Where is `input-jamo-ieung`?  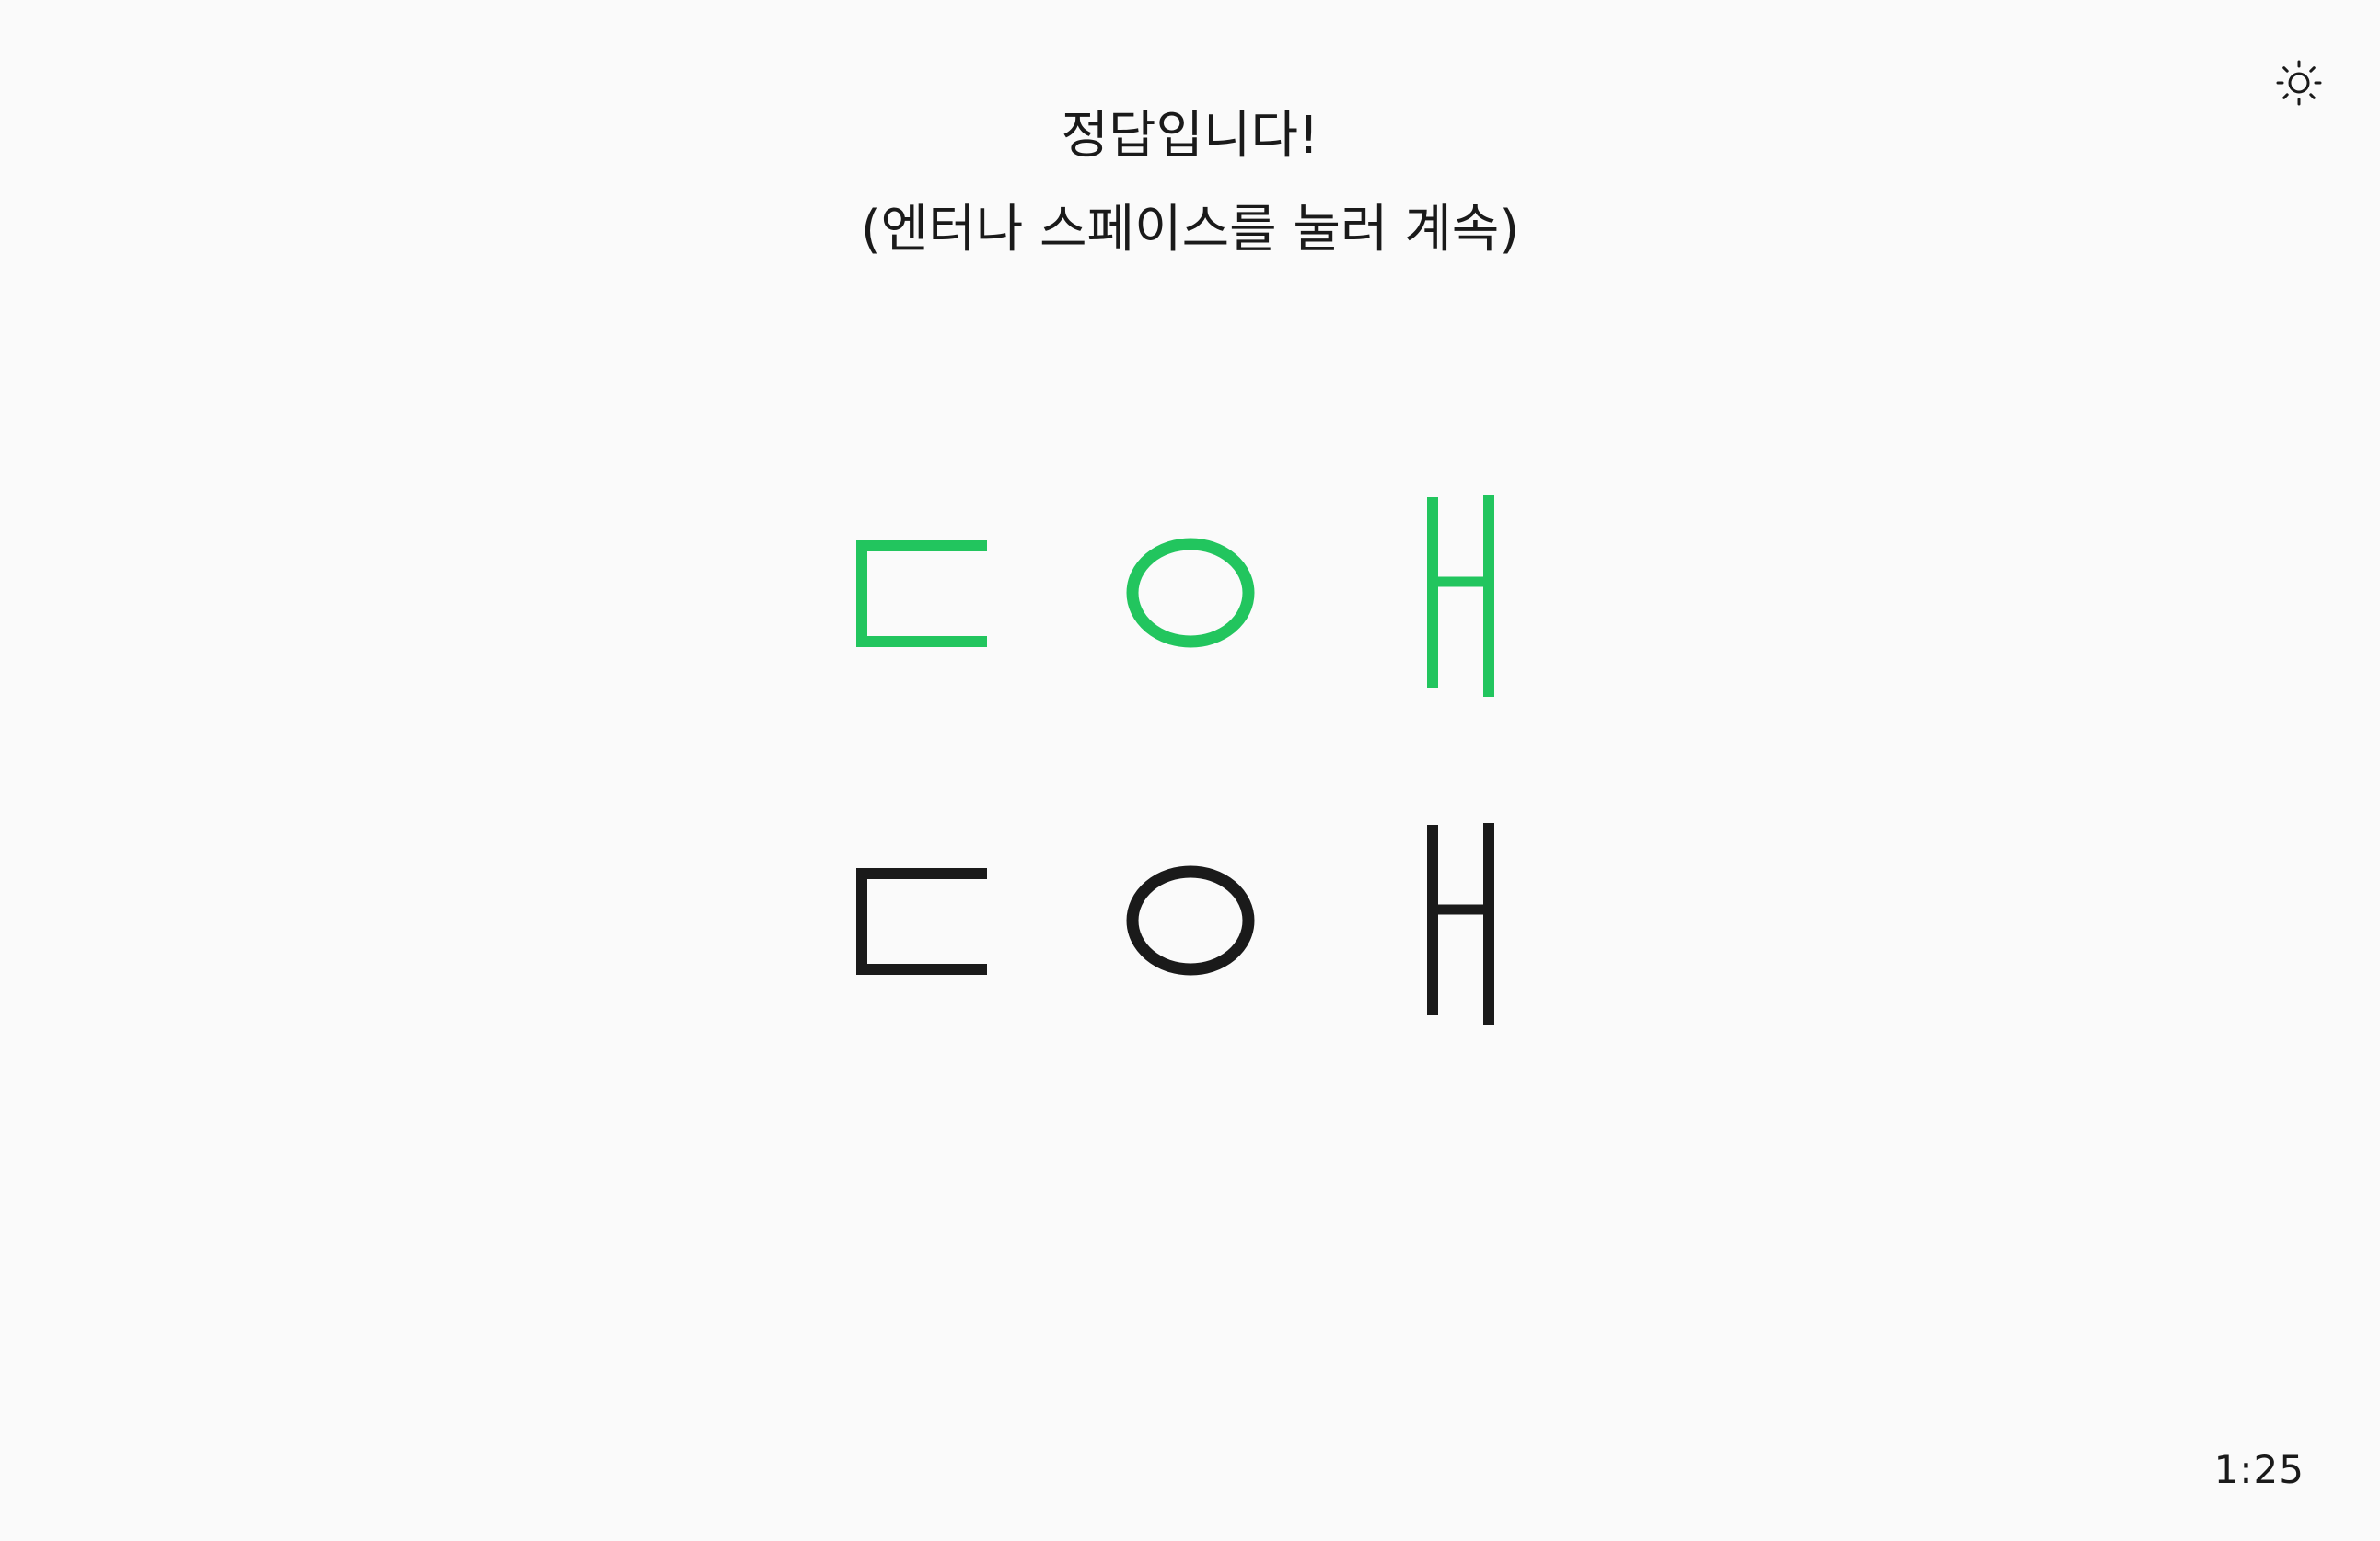
input-jamo-ieung is located at coordinates (1190, 917).